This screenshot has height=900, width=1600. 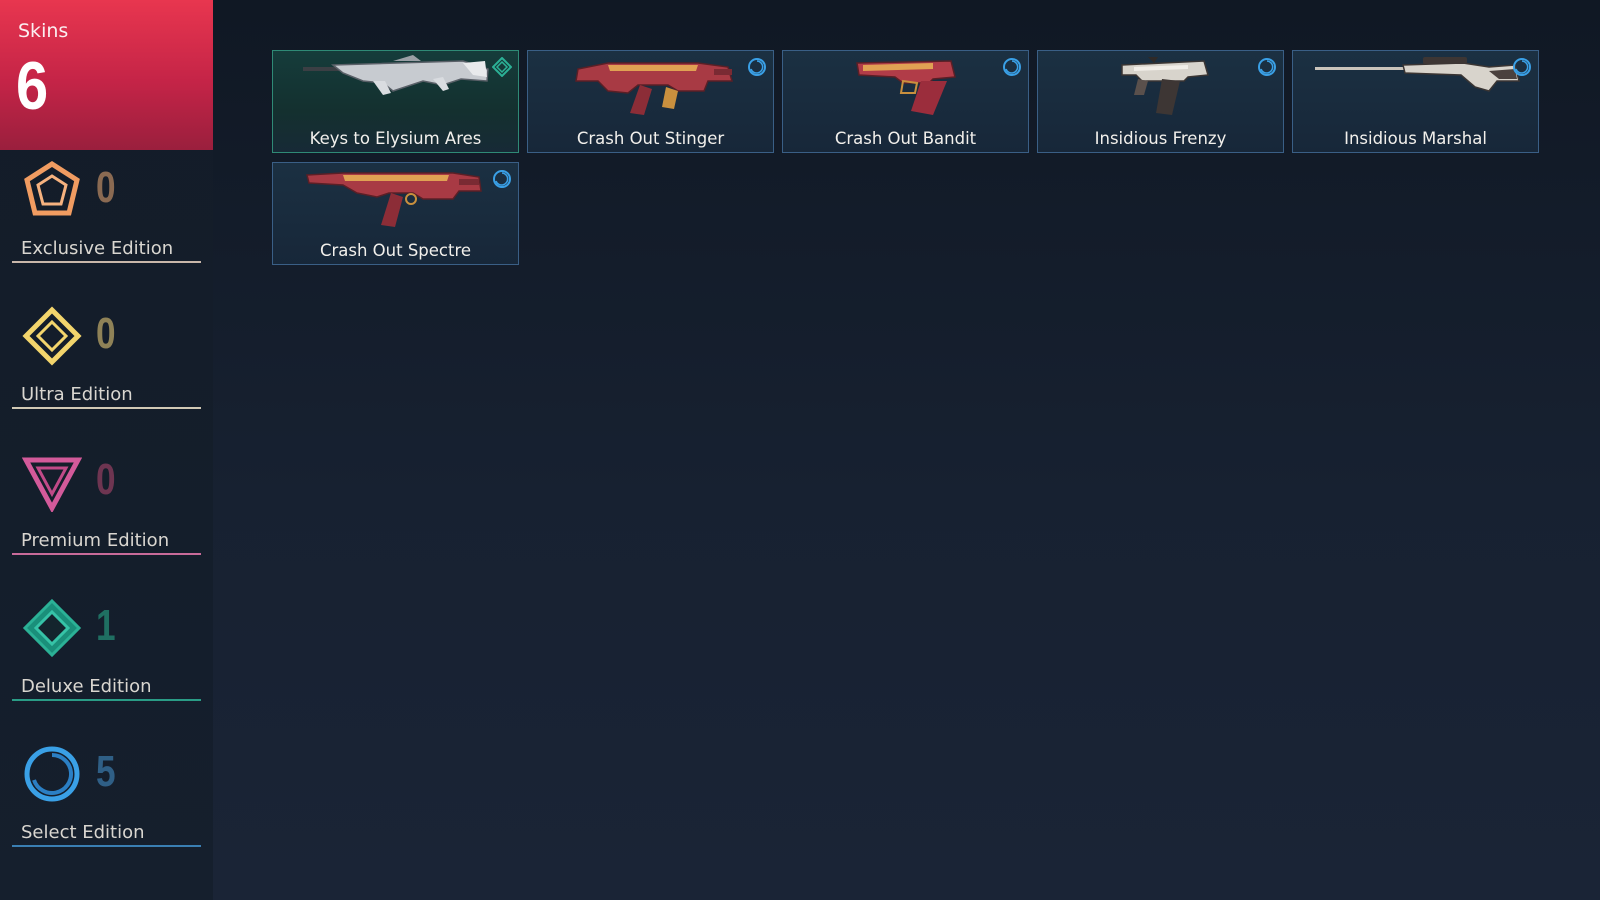 What do you see at coordinates (83, 832) in the screenshot?
I see `edition-name: Select Edition` at bounding box center [83, 832].